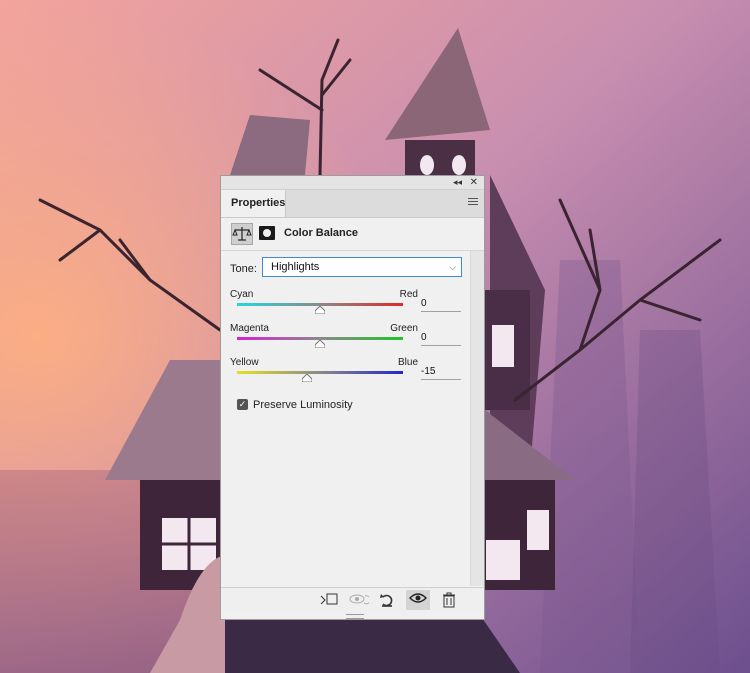  What do you see at coordinates (321, 233) in the screenshot?
I see `adjustment-title: Color Balance` at bounding box center [321, 233].